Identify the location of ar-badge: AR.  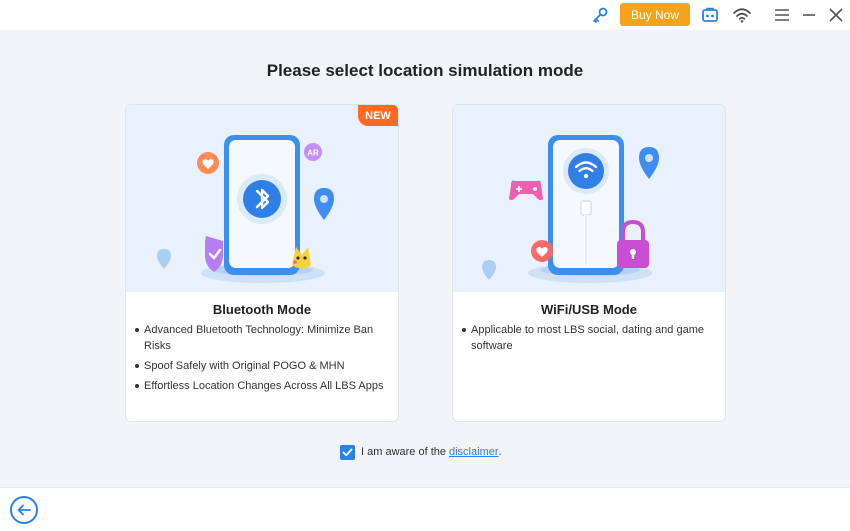
(313, 153).